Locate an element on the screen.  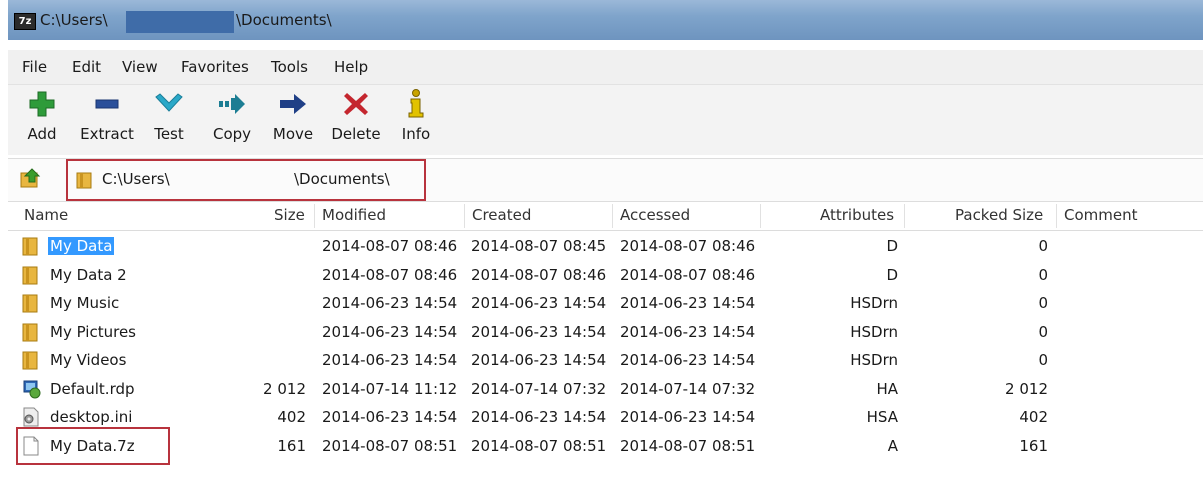
column-comment: Comment is located at coordinates (1101, 215).